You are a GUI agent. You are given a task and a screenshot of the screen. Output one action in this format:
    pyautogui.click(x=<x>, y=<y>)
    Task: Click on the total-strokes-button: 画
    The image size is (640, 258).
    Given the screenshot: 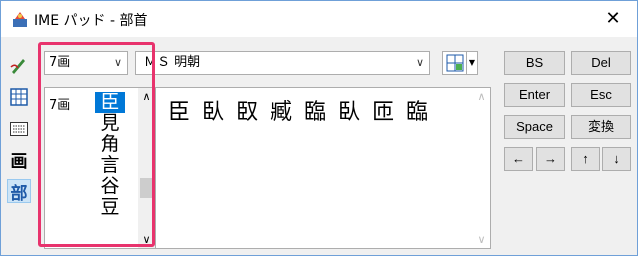 What is the action you would take?
    pyautogui.click(x=19, y=159)
    